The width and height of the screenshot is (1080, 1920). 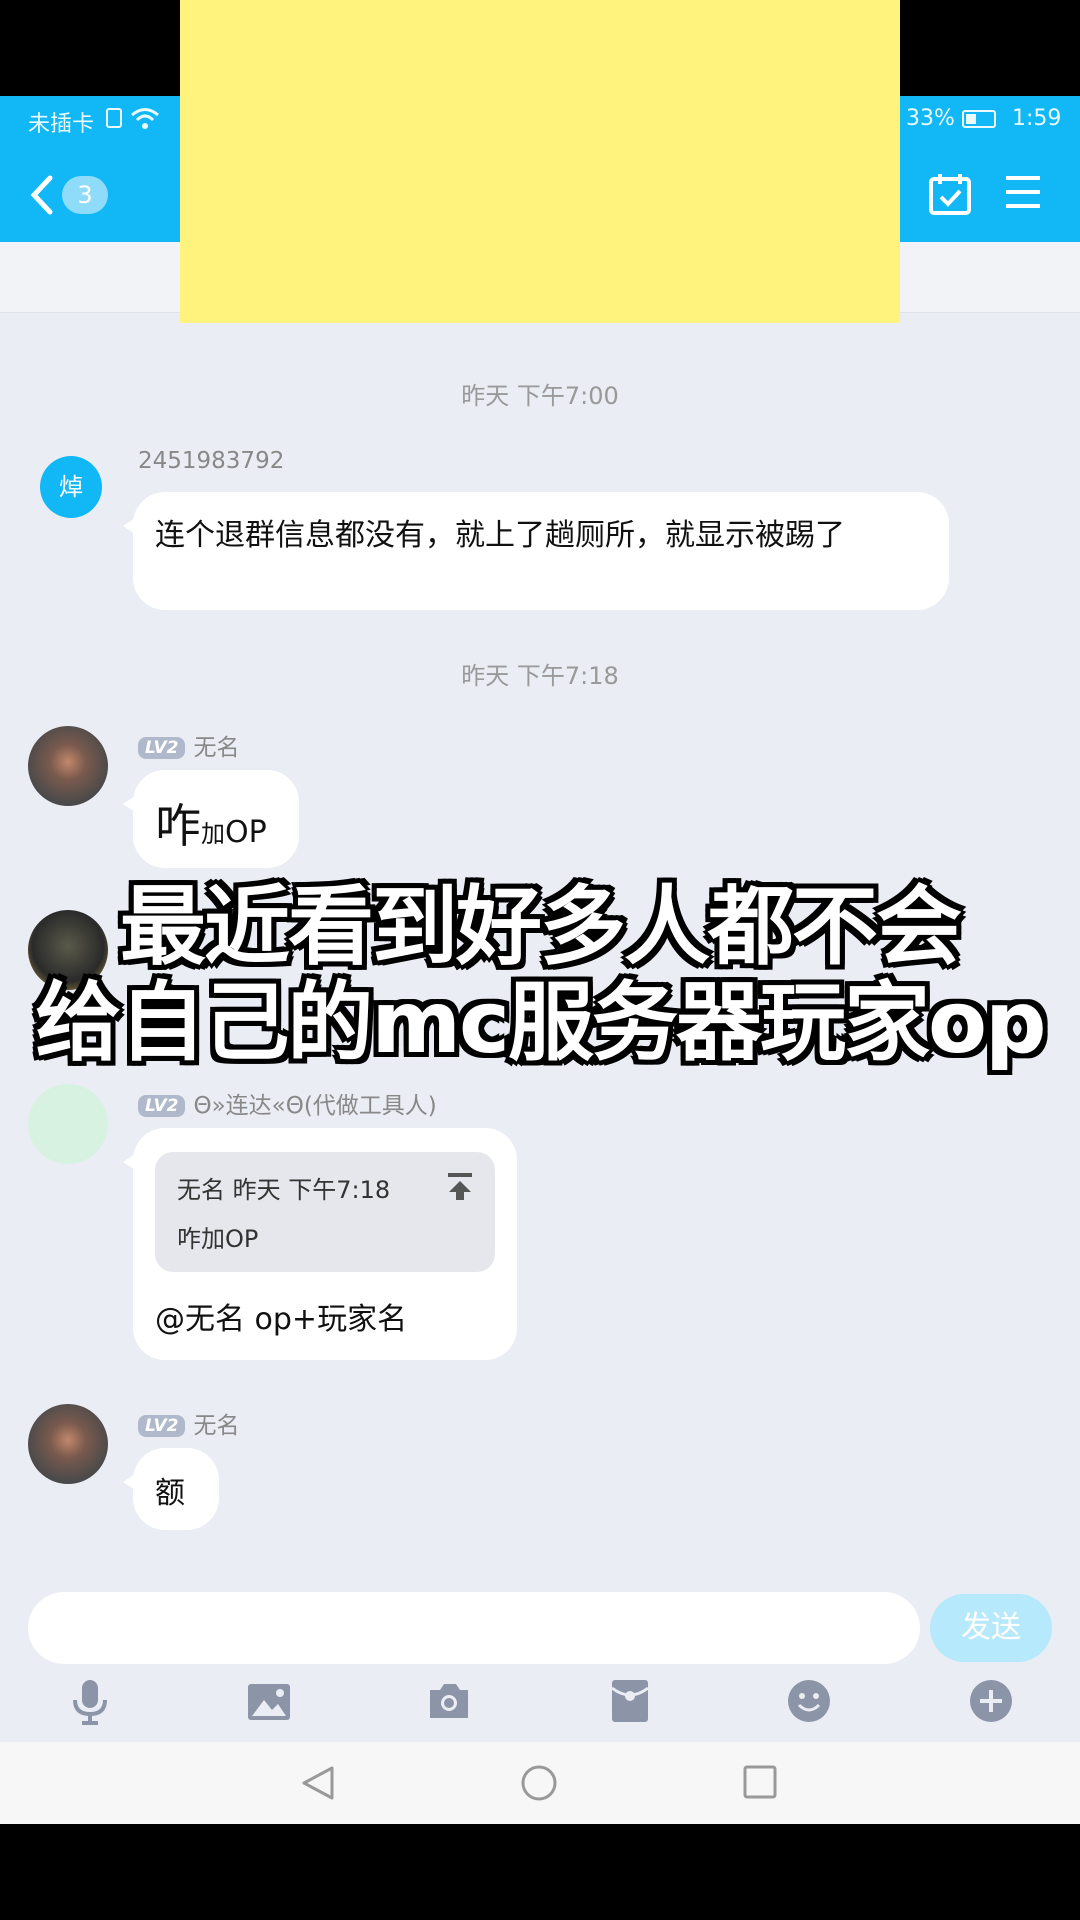 What do you see at coordinates (1037, 118) in the screenshot?
I see `clock: 1:59` at bounding box center [1037, 118].